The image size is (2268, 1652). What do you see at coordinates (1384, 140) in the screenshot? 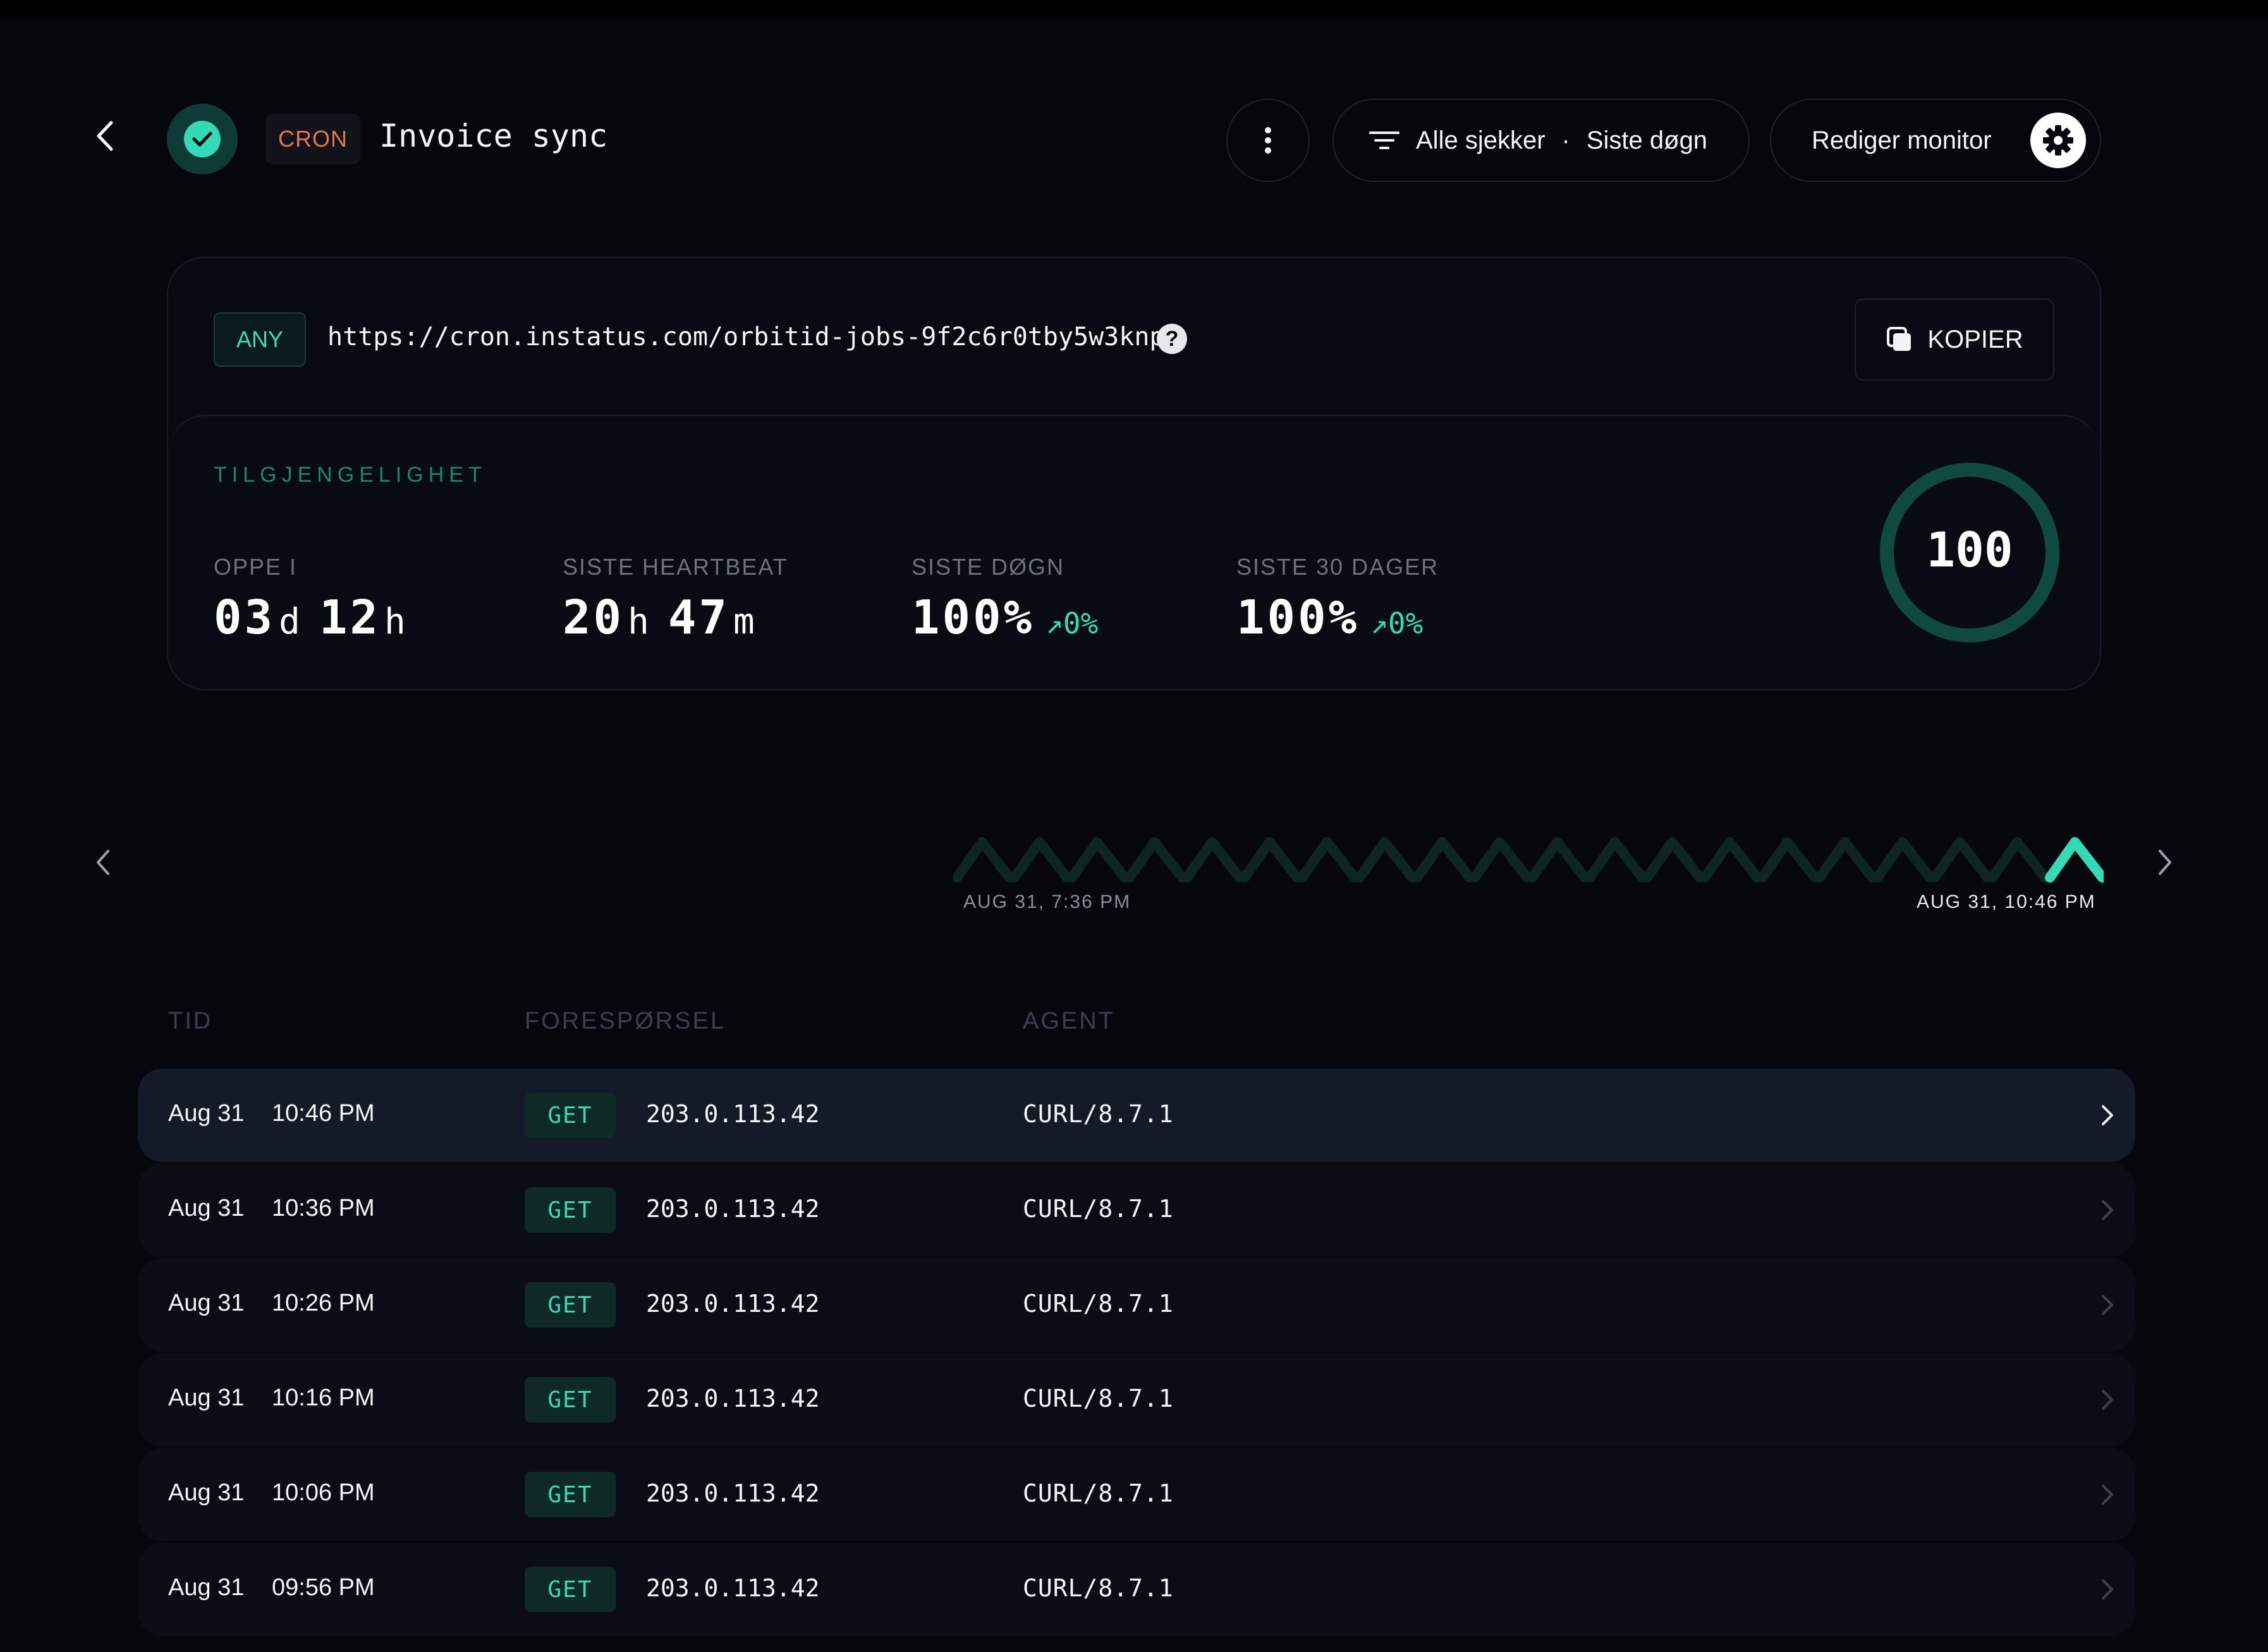
I see `filter-icon` at bounding box center [1384, 140].